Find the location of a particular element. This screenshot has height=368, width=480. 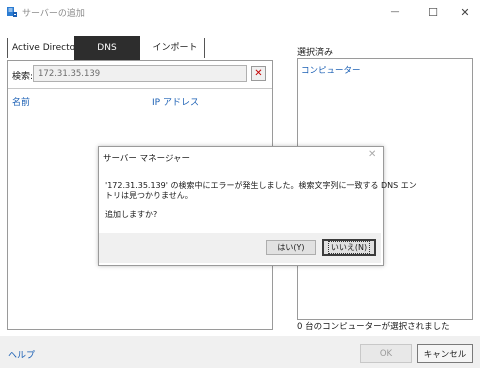

minimize-button: — is located at coordinates (395, 12).